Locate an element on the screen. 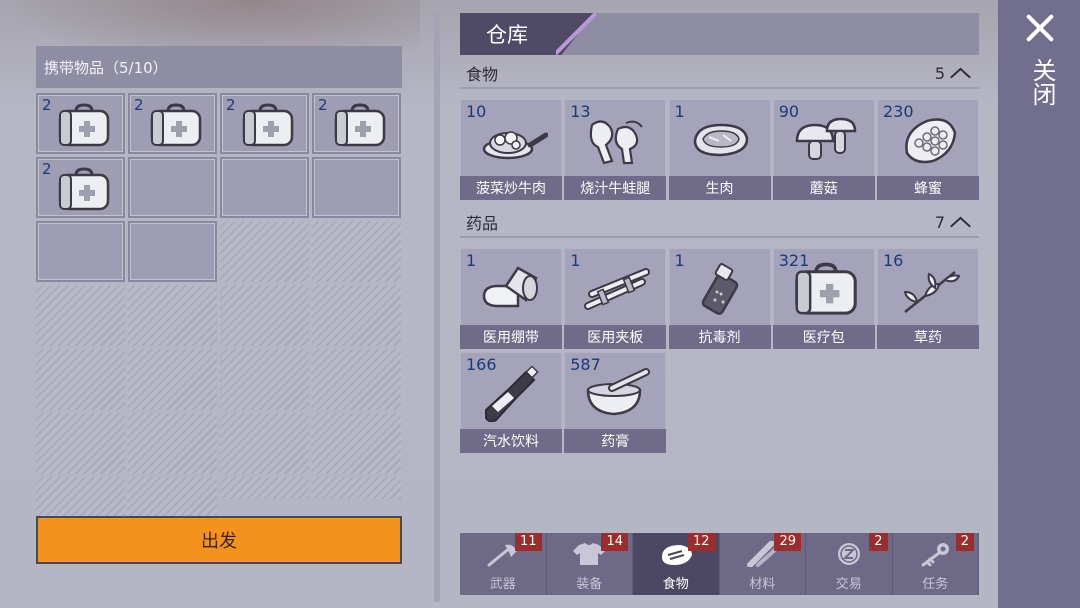 Image resolution: width=1080 pixels, height=608 pixels. item-label: 烧汁牛蛙腿 is located at coordinates (615, 188).